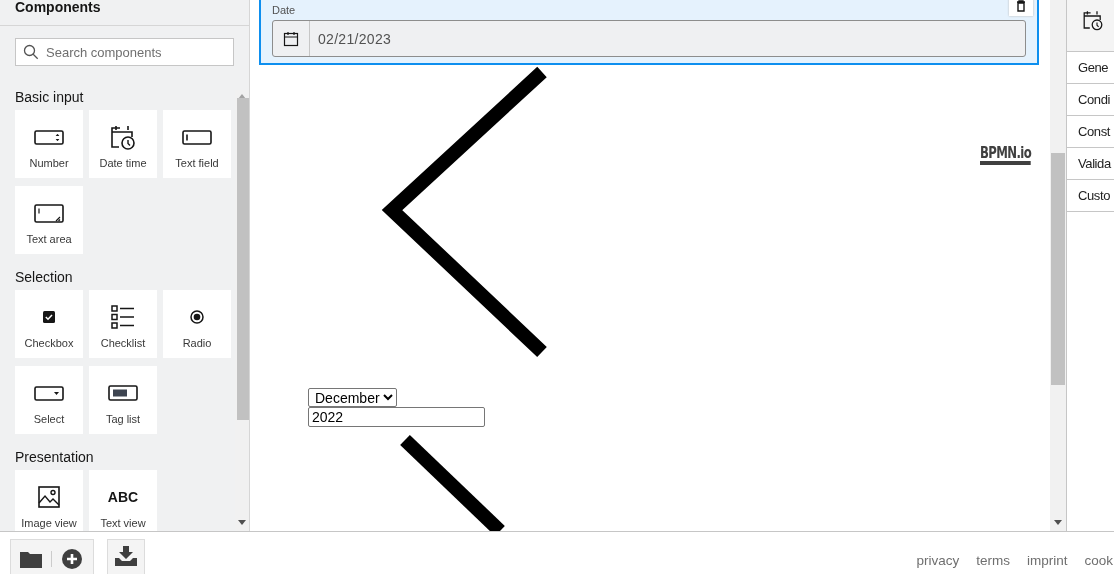  I want to click on property-group-header: Const, so click(1090, 132).